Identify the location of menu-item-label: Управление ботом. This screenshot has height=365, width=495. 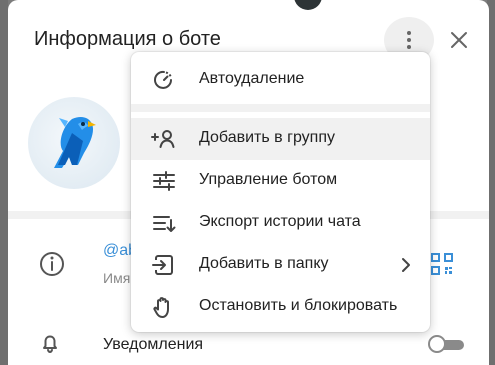
(268, 179).